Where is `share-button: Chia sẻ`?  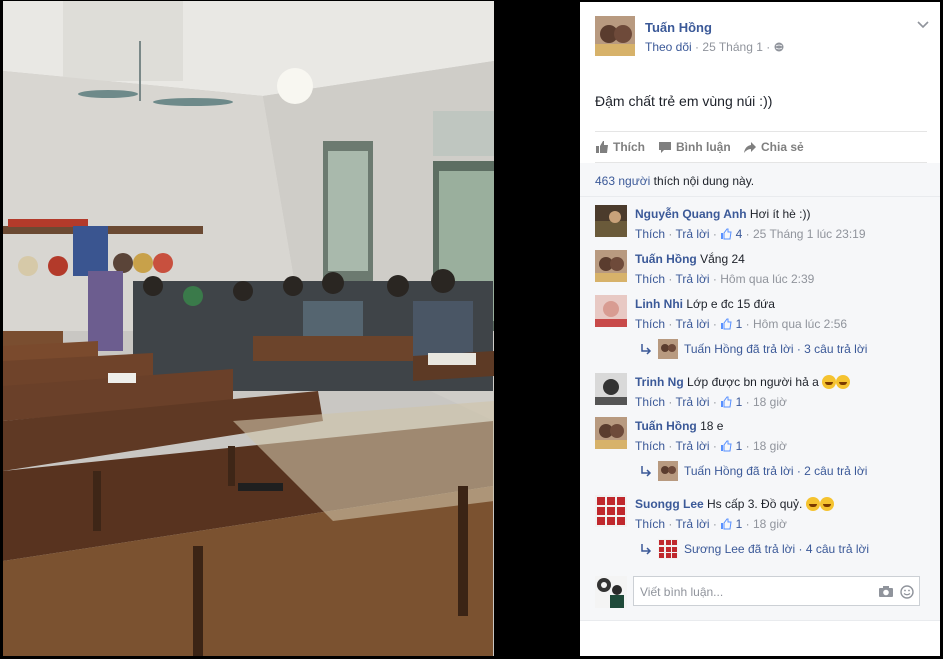
share-button: Chia sẻ is located at coordinates (773, 147).